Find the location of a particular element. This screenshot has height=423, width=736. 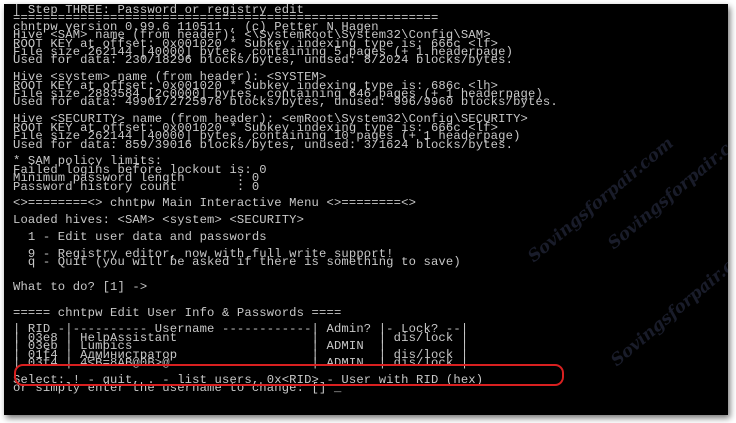

terminal-line: What to do? [1] -> is located at coordinates (80, 287).